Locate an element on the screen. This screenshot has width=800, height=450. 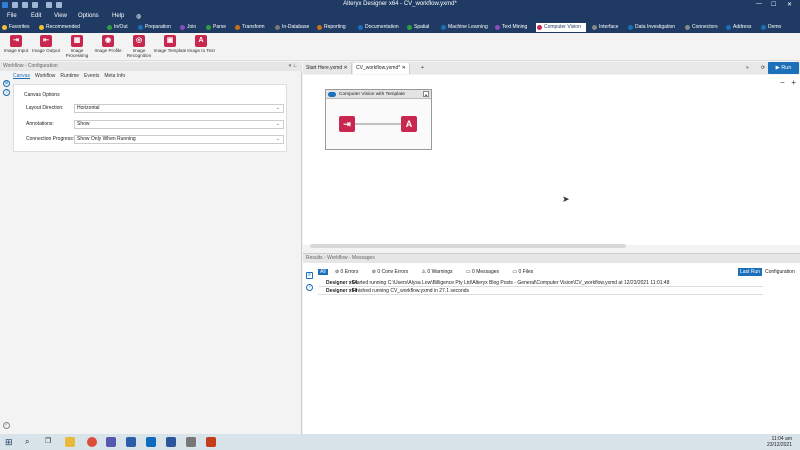
annotations-label: Annotations: is located at coordinates (40, 124).